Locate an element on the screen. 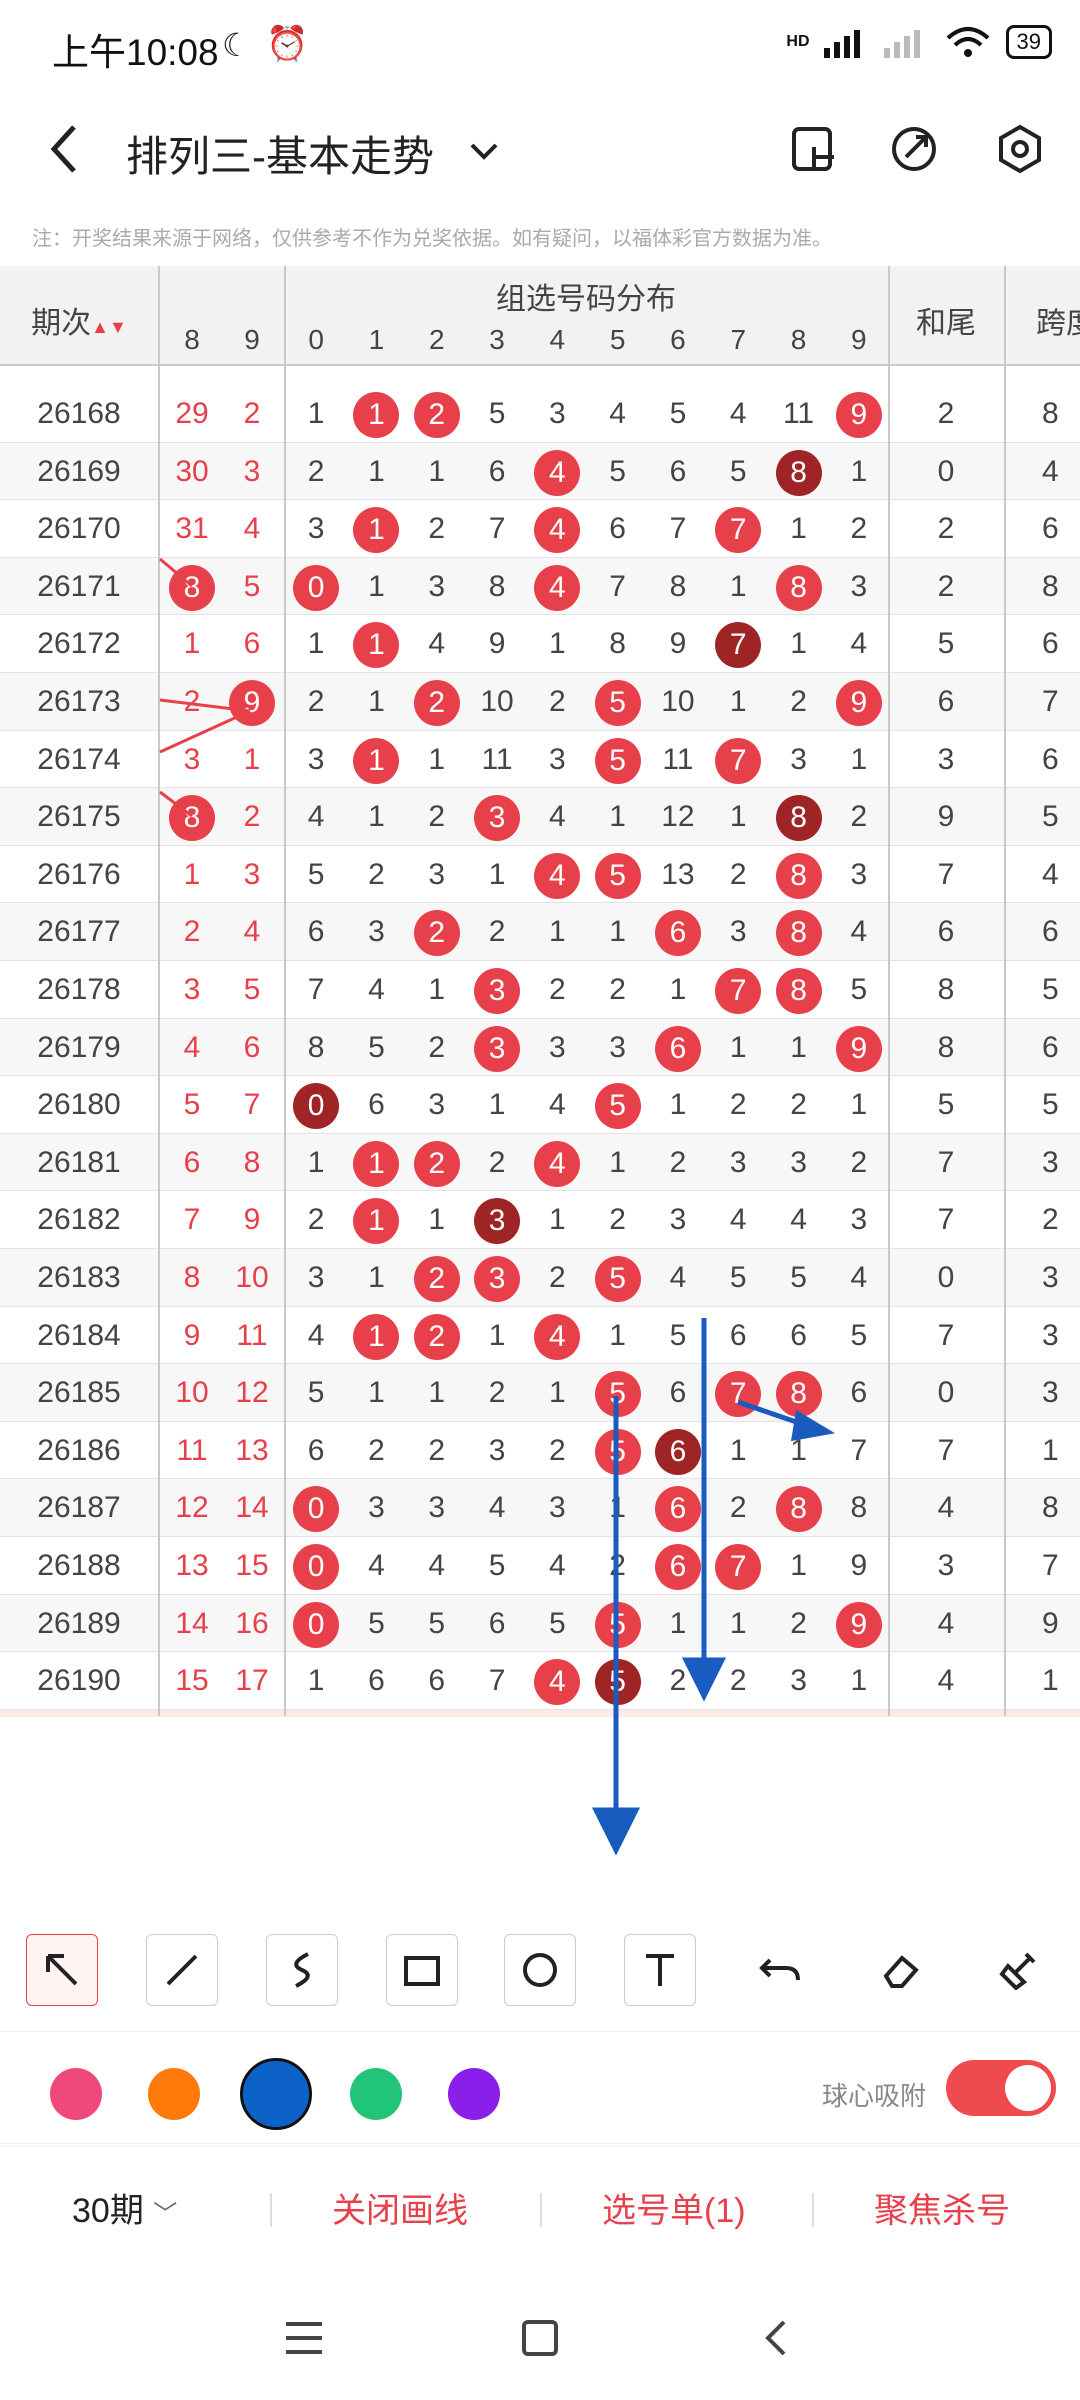  sort-icon: ▲▼ is located at coordinates (109, 327).